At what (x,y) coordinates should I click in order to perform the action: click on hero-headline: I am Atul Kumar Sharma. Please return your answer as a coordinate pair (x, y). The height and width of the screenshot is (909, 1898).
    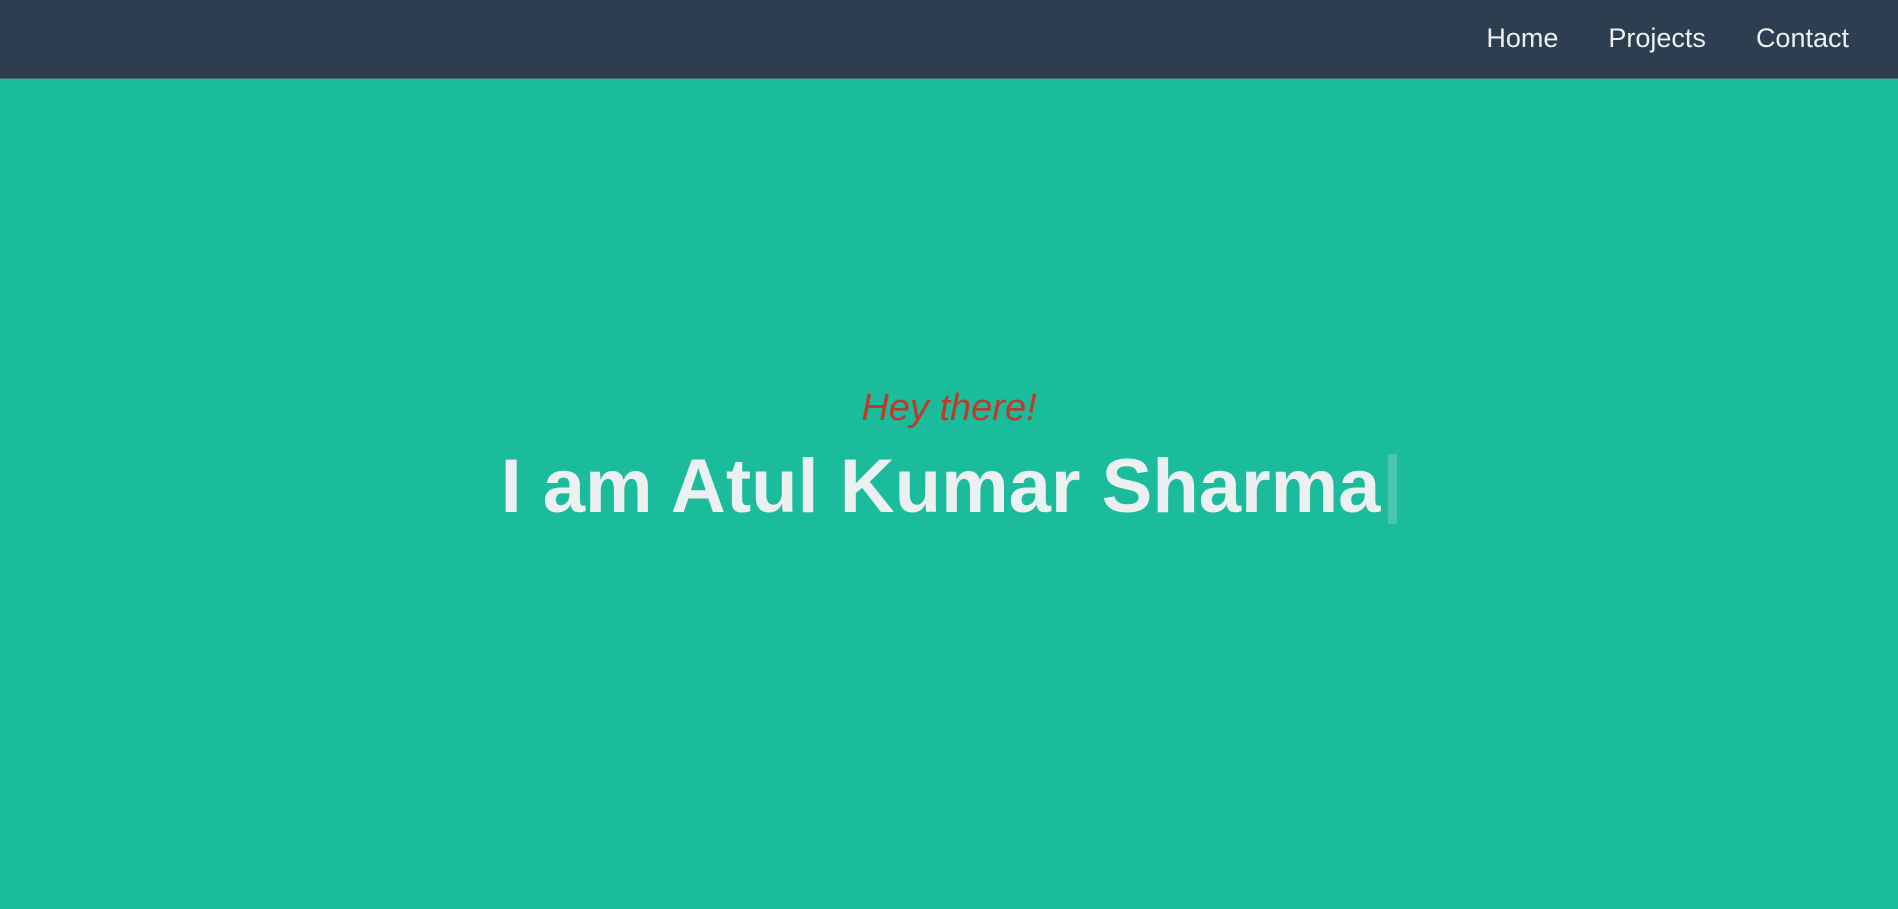
    Looking at the image, I should click on (949, 487).